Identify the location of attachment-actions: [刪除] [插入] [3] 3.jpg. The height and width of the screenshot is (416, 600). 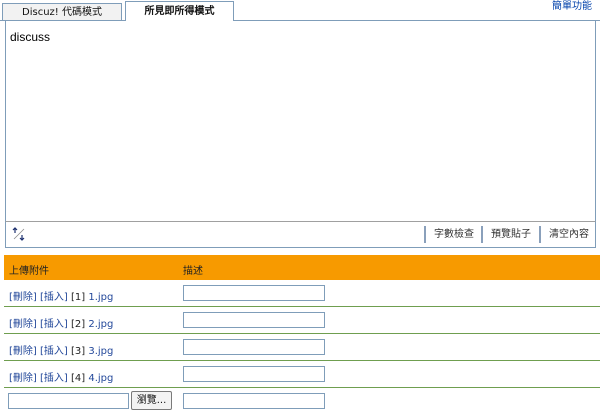
(61, 349).